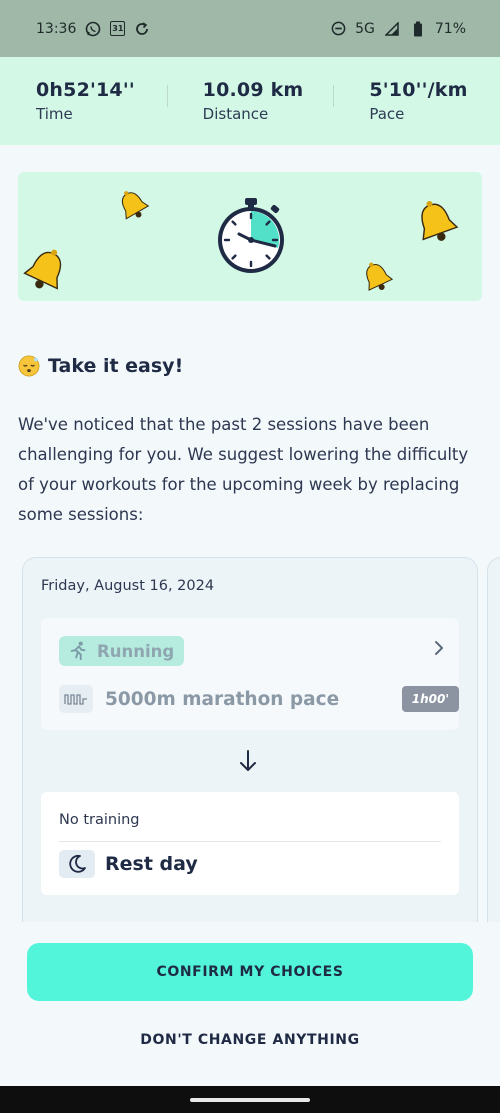 The height and width of the screenshot is (1113, 500). I want to click on stat-label: Pace, so click(387, 114).